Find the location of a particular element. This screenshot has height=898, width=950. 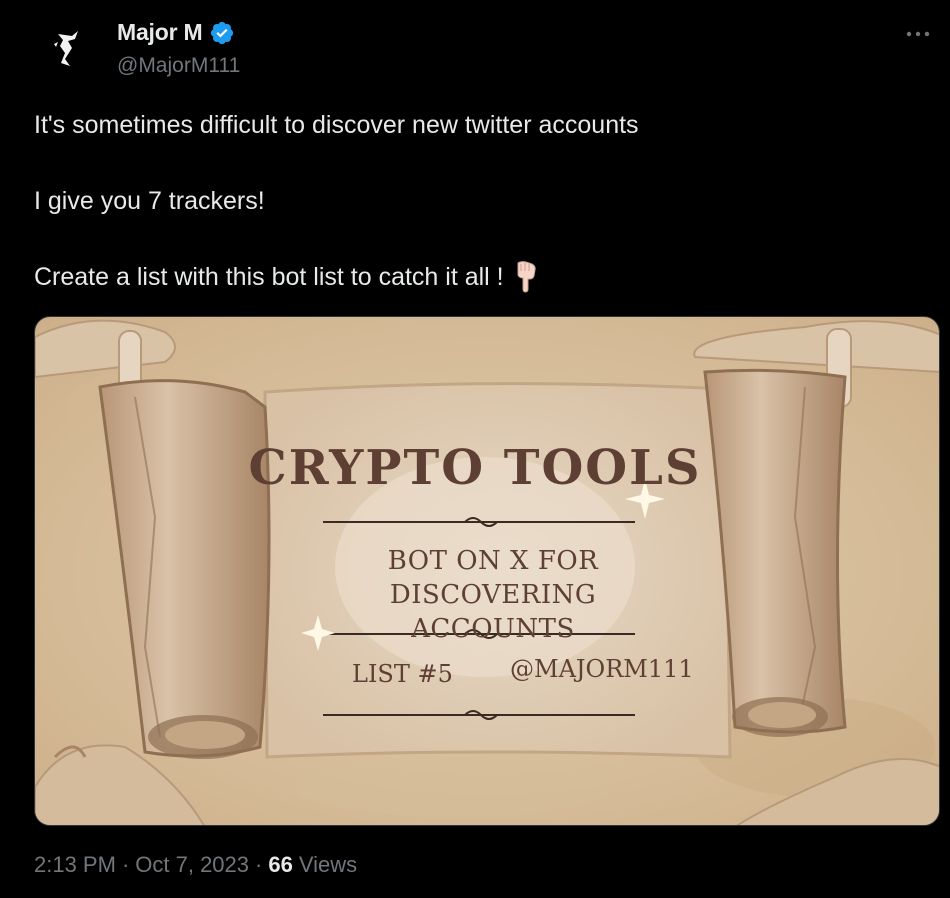

media-title: CRYPTO TOOLS is located at coordinates (475, 468).